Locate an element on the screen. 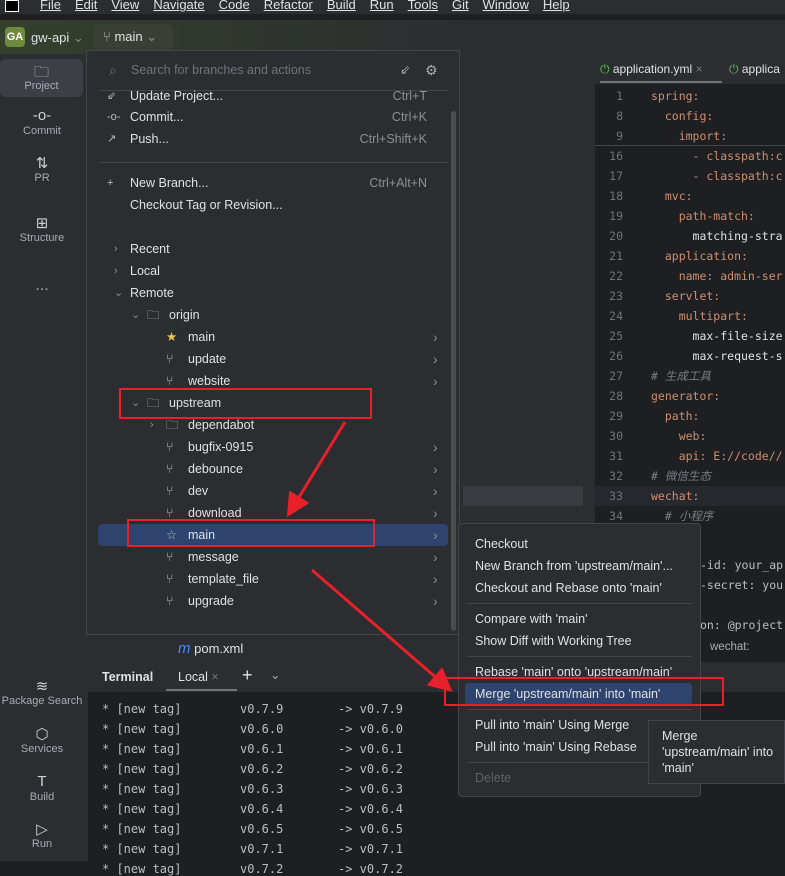  terminal-text: * [new tag] is located at coordinates (142, 869).